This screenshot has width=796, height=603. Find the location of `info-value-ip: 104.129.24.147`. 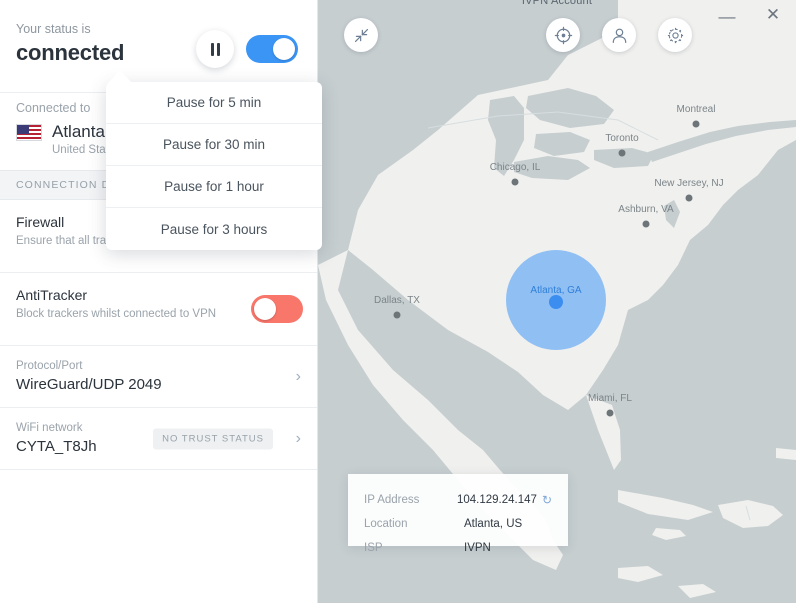

info-value-ip: 104.129.24.147 is located at coordinates (496, 500).